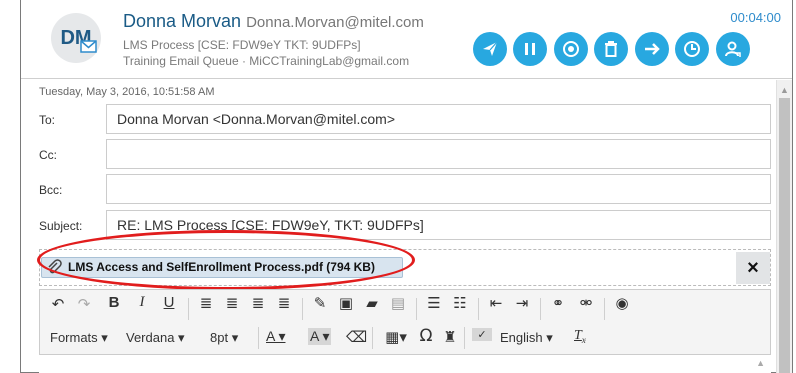 This screenshot has height=373, width=796. Describe the element at coordinates (48, 155) in the screenshot. I see `cc-label: Cc:` at that location.